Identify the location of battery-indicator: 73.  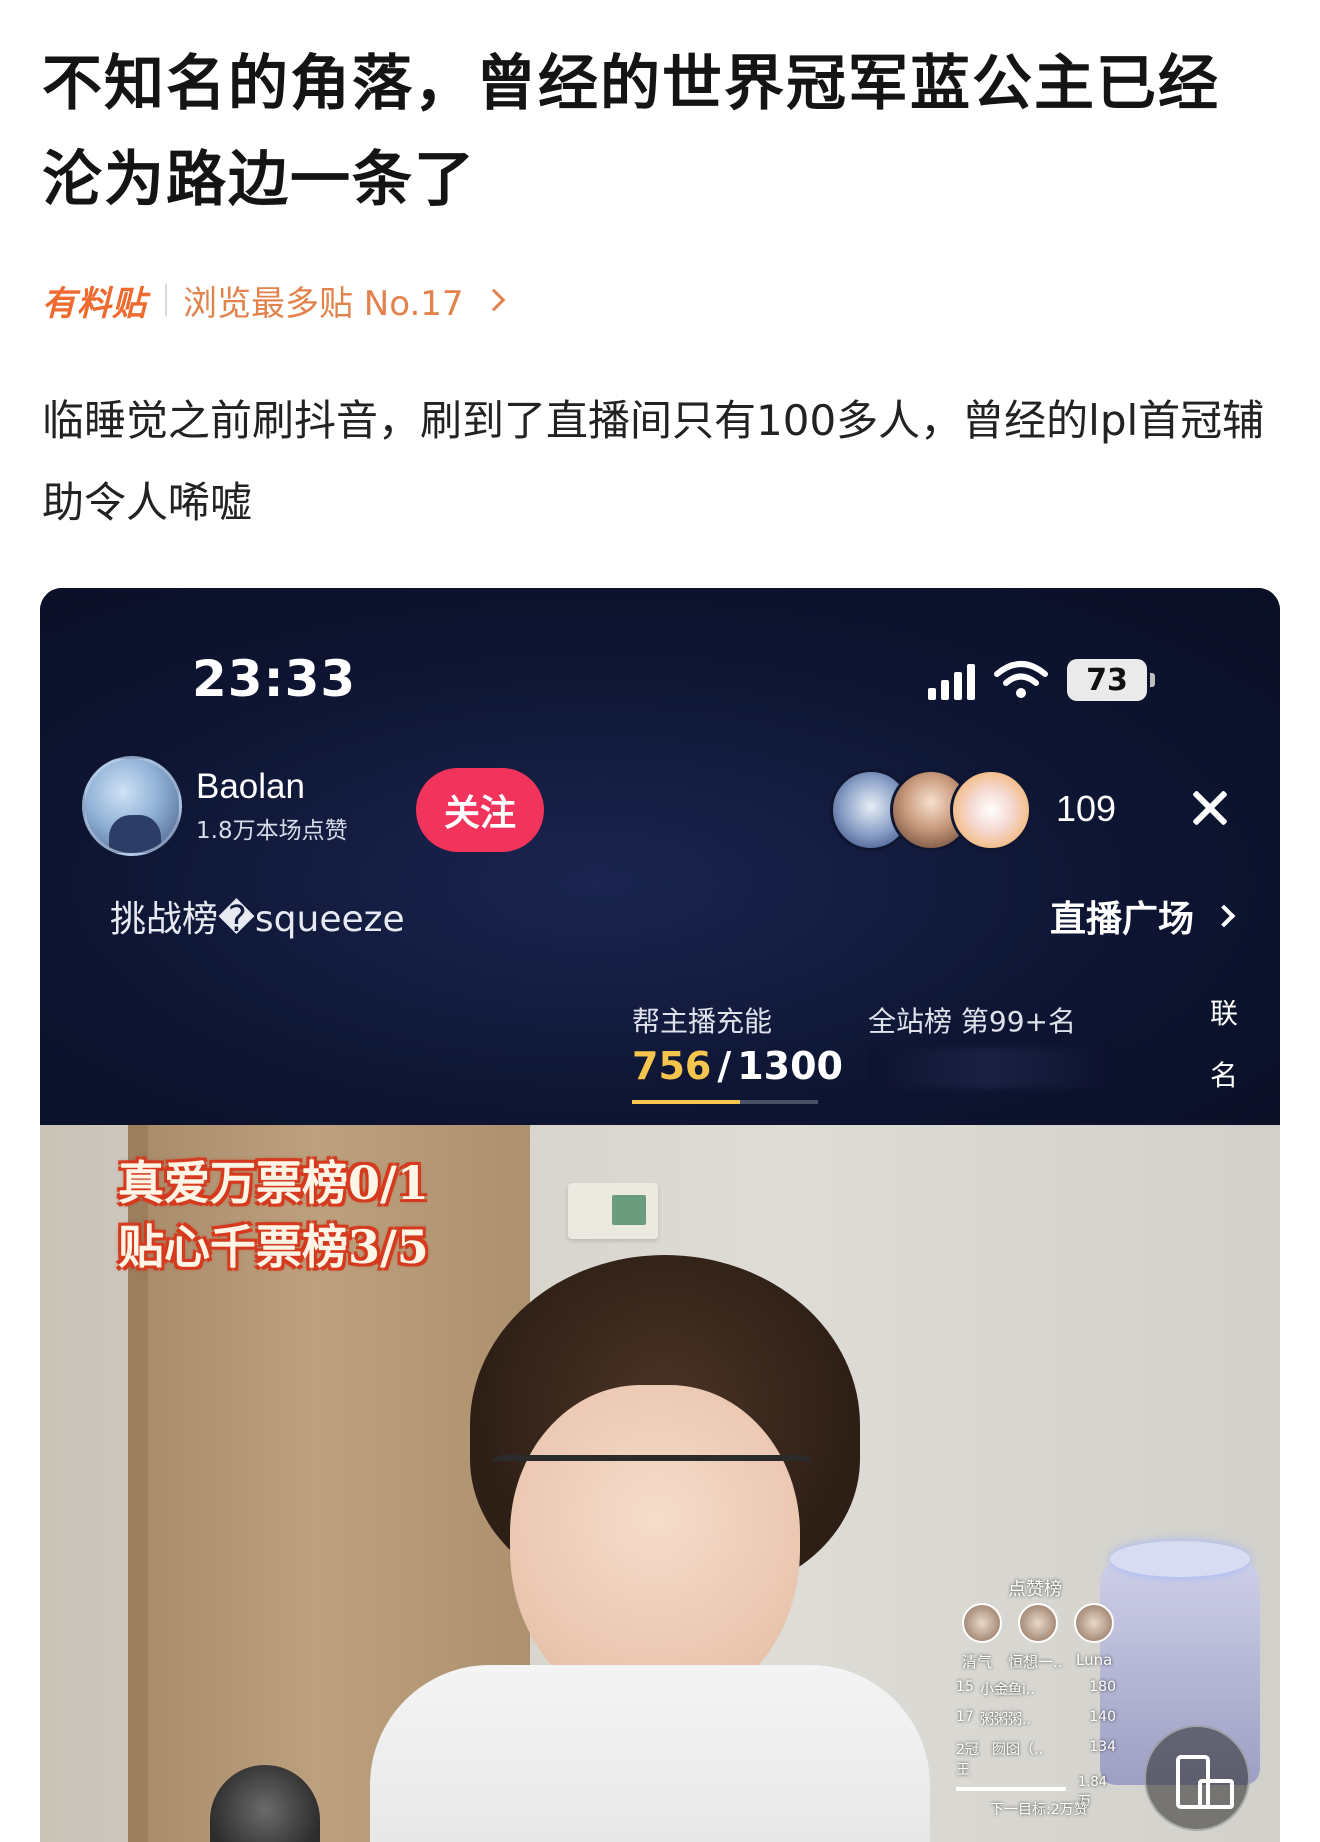
(1111, 680).